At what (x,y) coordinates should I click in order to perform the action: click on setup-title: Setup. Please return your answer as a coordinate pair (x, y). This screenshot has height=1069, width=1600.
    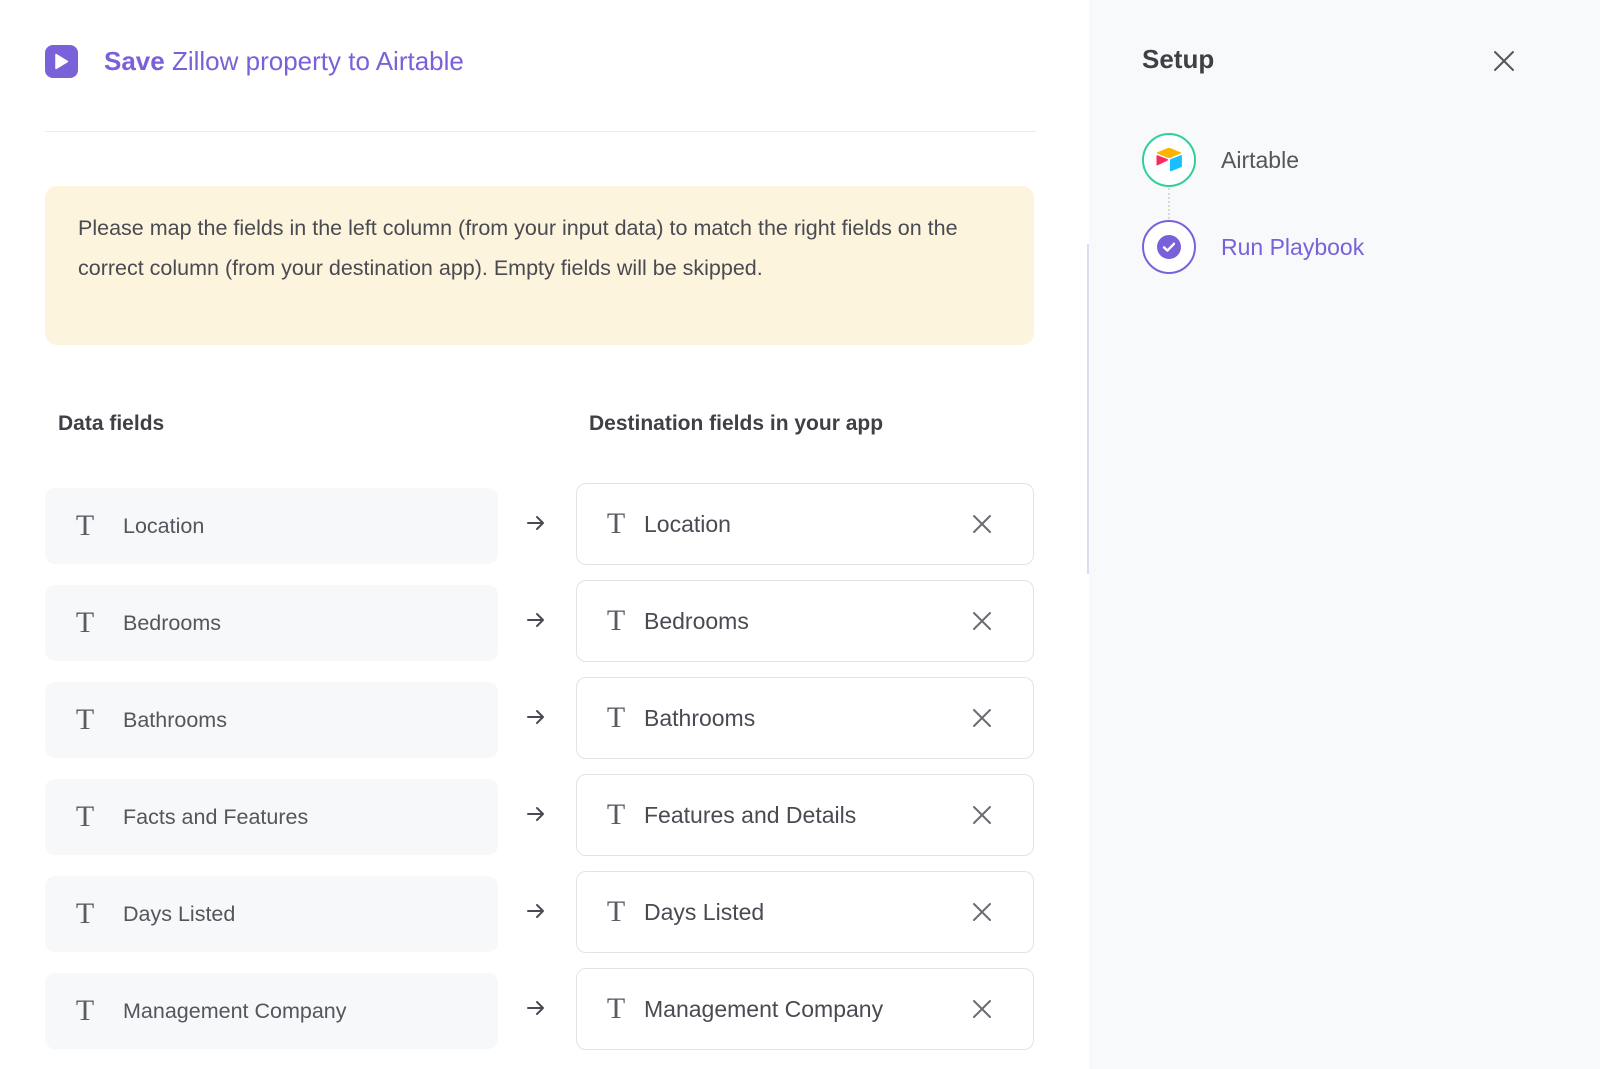
    Looking at the image, I should click on (1178, 59).